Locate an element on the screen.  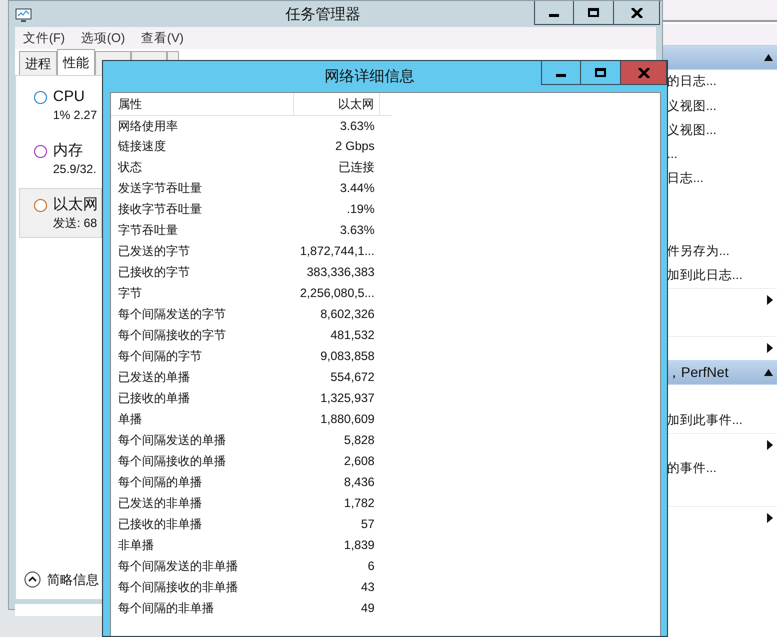
property-name: 发送字节吞吐量 is located at coordinates (160, 189).